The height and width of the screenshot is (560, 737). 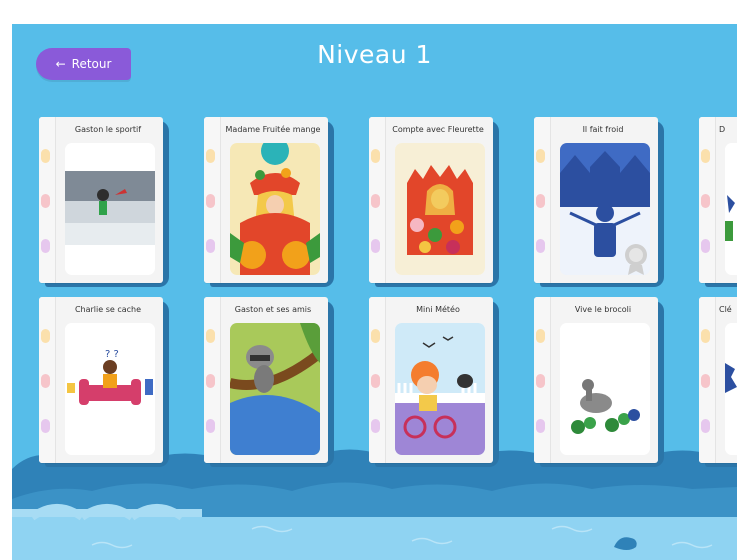 I want to click on book-title: Gaston et ses amis, so click(x=273, y=309).